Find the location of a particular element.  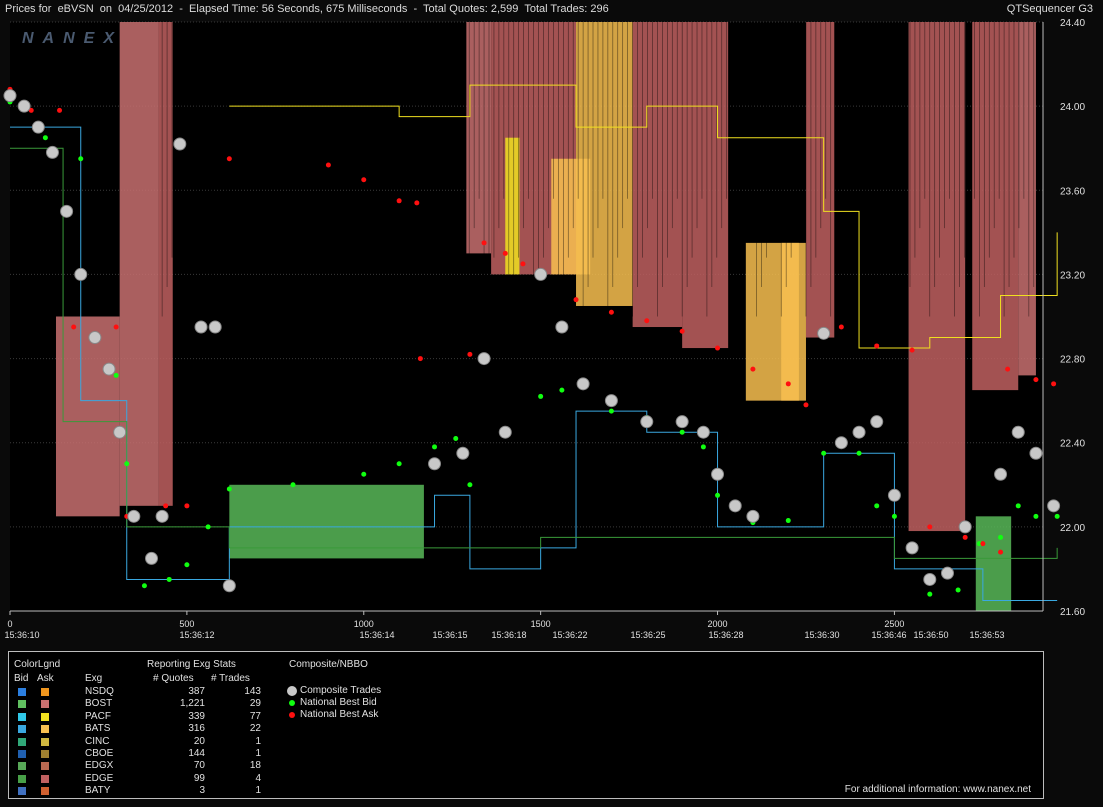

x-tick-label: 1000 is located at coordinates (364, 624).